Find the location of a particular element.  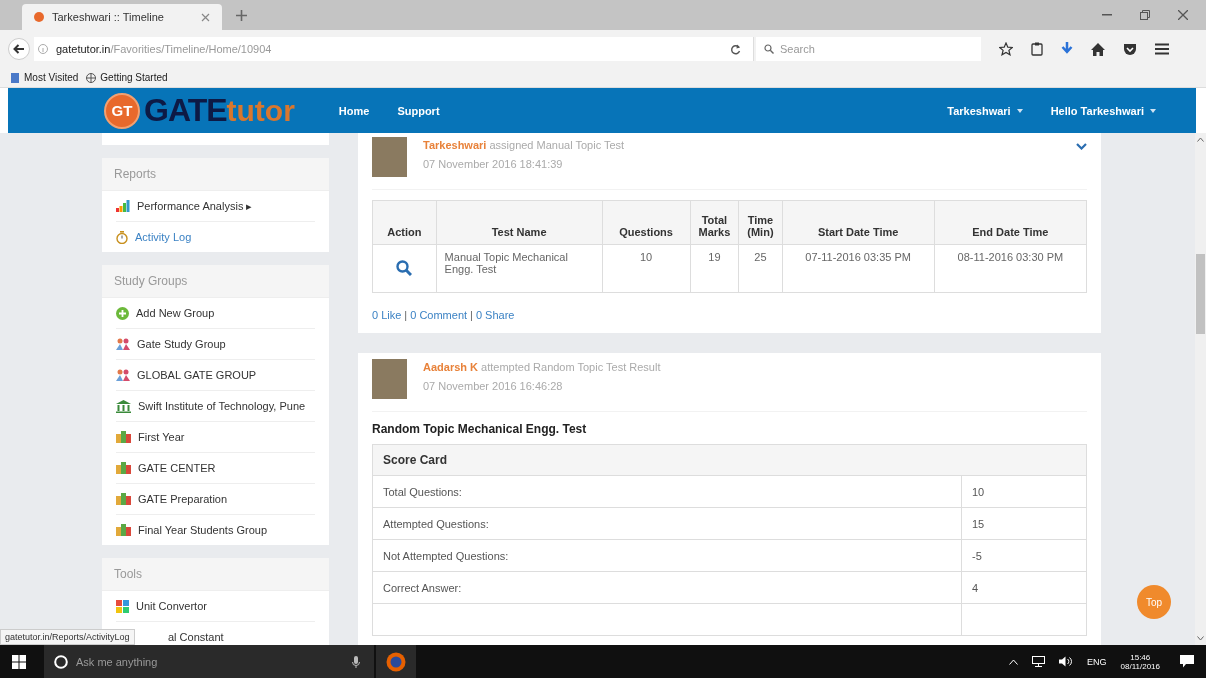

reload-icon is located at coordinates (735, 49).